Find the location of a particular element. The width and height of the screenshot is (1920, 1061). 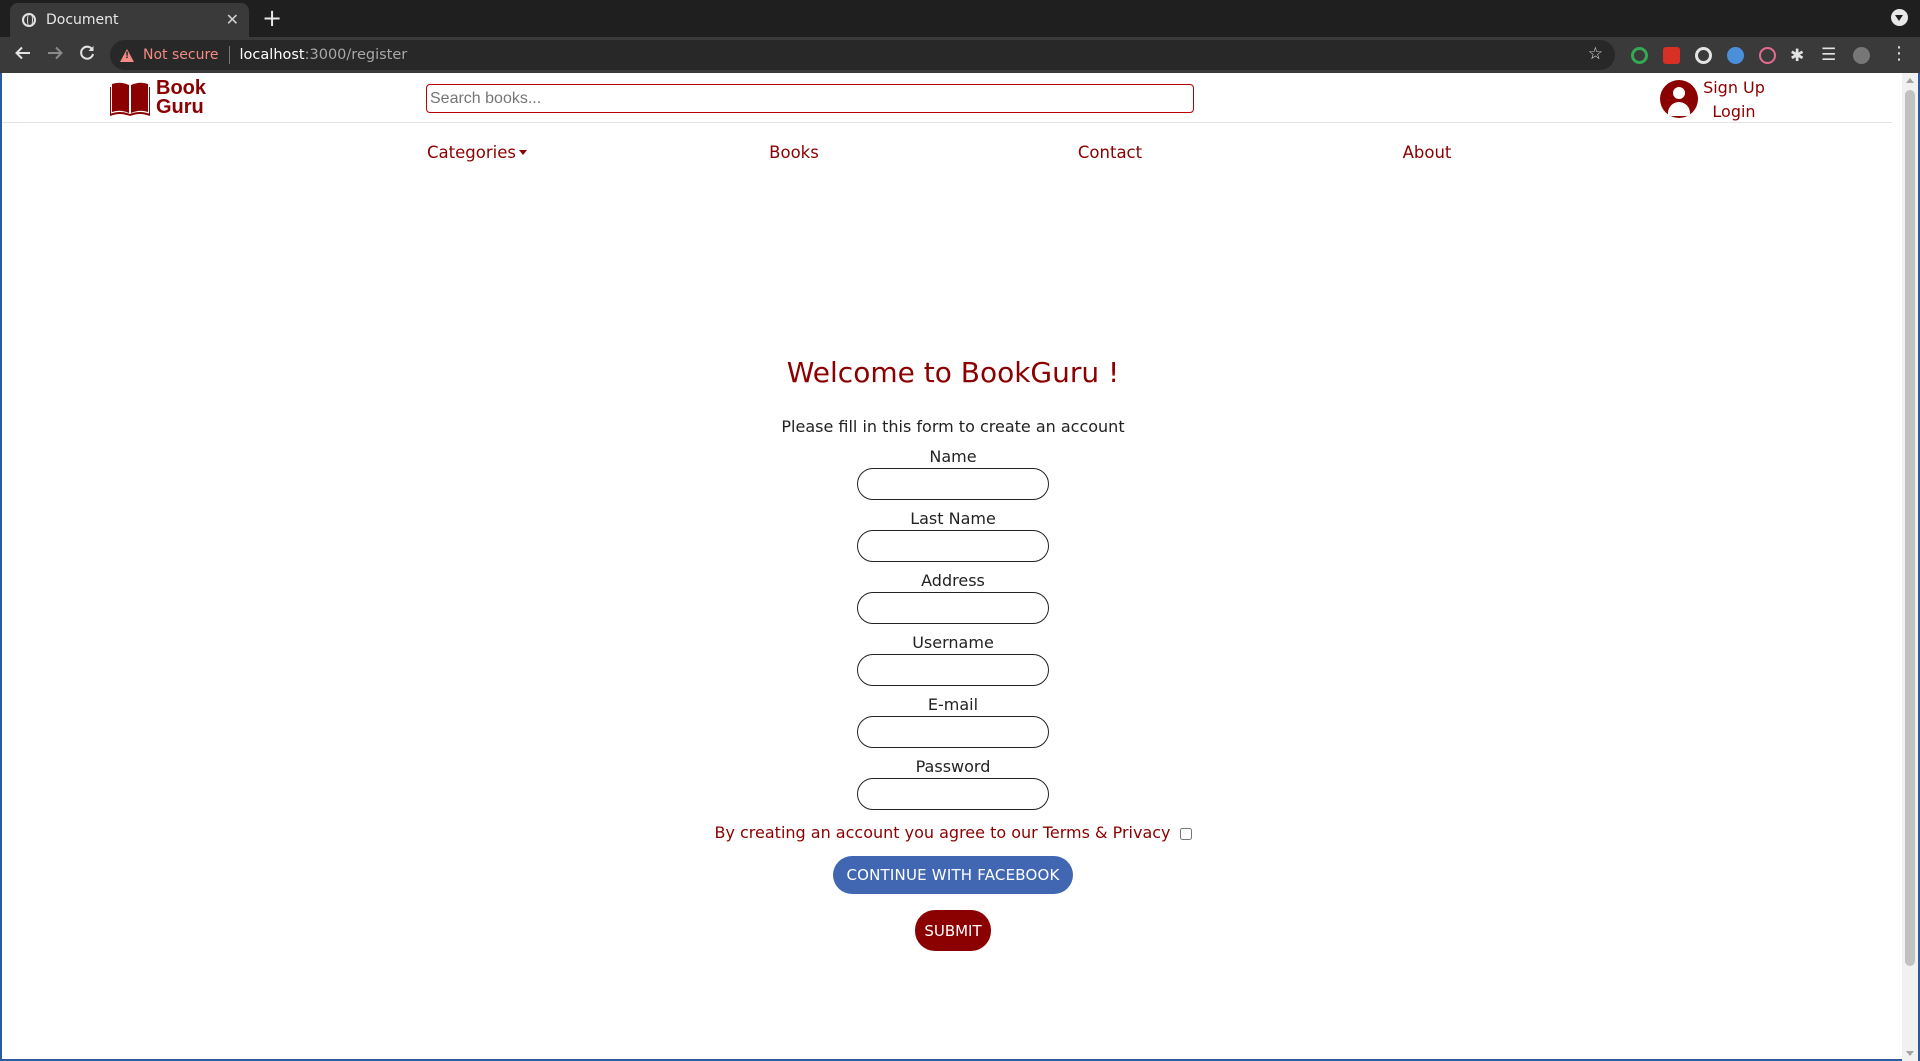

extension-red-icon is located at coordinates (1671, 55).